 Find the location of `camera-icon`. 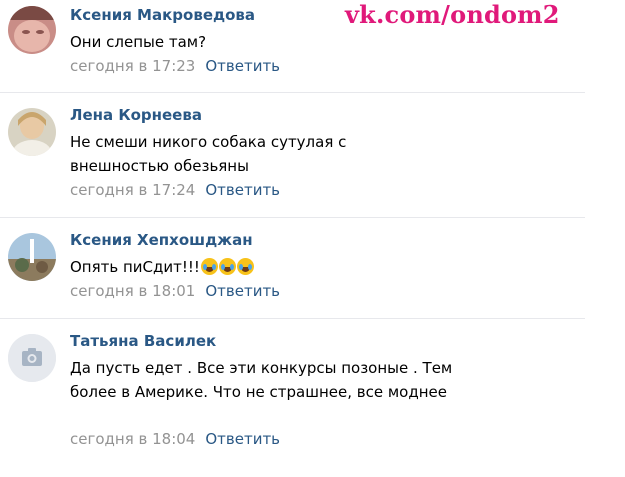

camera-icon is located at coordinates (32, 358).